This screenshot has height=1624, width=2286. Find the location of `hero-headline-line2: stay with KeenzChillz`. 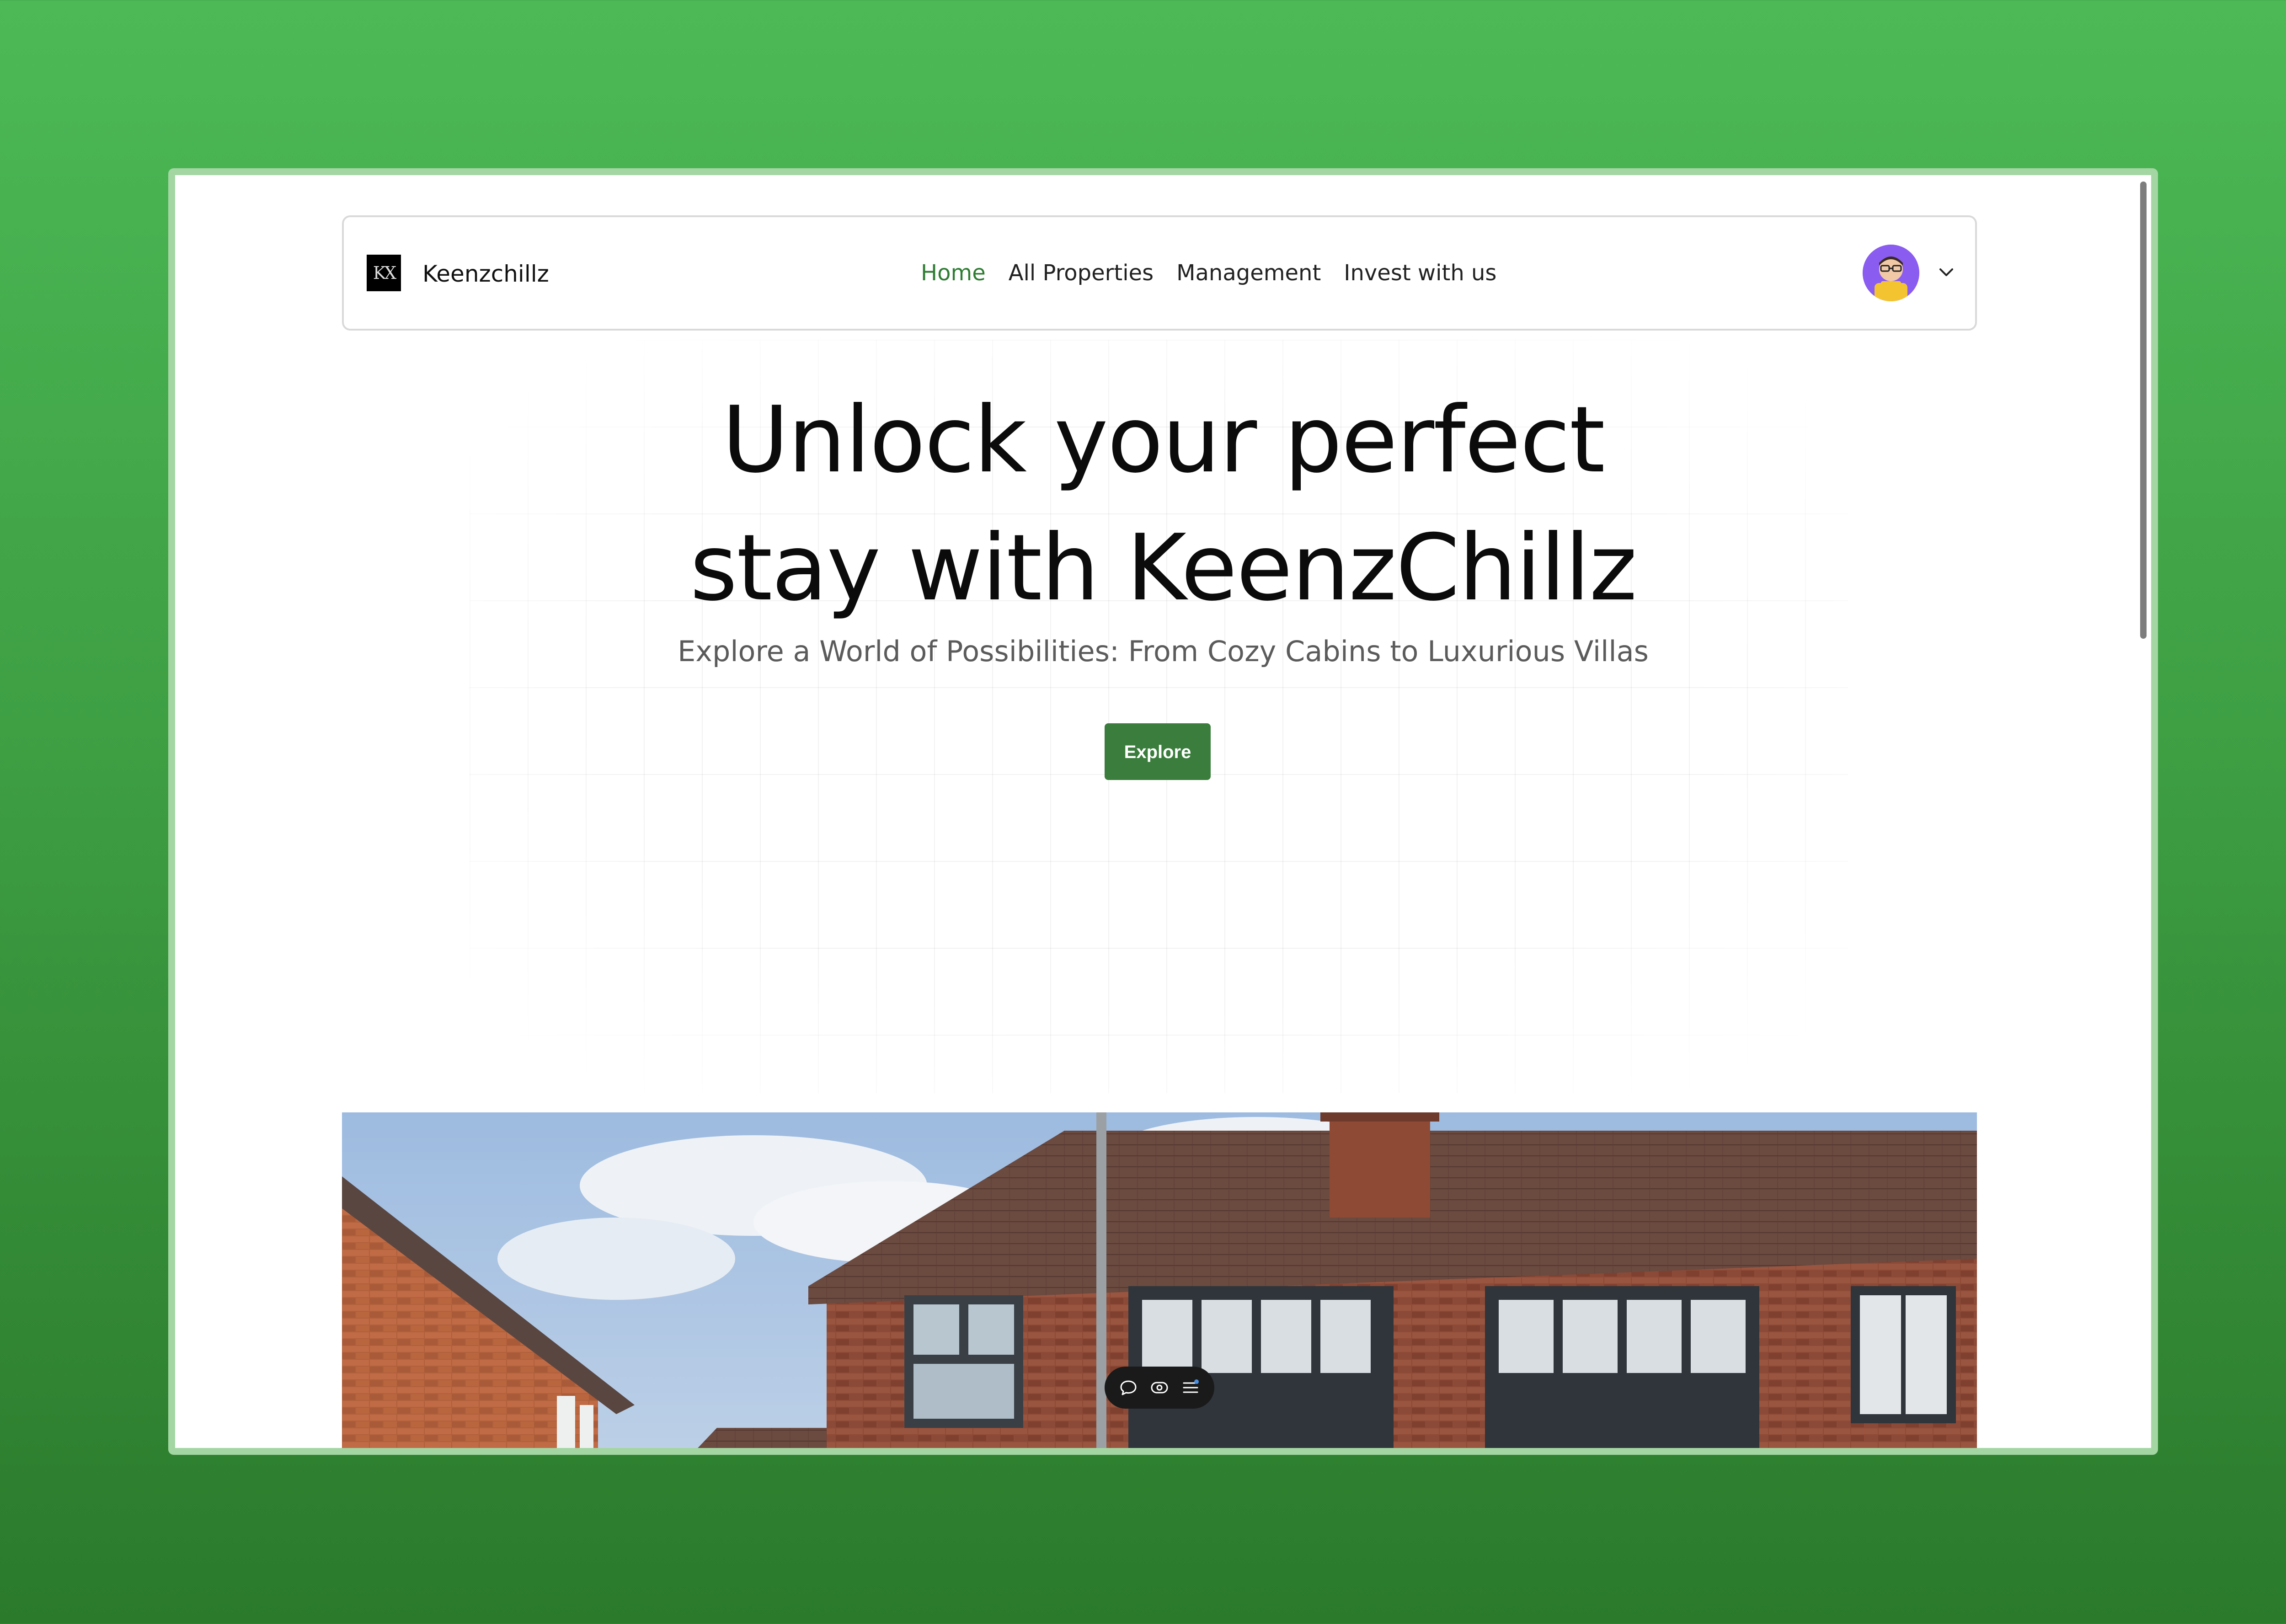

hero-headline-line2: stay with KeenzChillz is located at coordinates (1163, 568).